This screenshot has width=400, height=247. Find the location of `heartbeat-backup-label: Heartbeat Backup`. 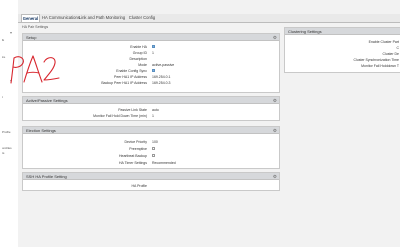

heartbeat-backup-label: Heartbeat Backup is located at coordinates (132, 156).